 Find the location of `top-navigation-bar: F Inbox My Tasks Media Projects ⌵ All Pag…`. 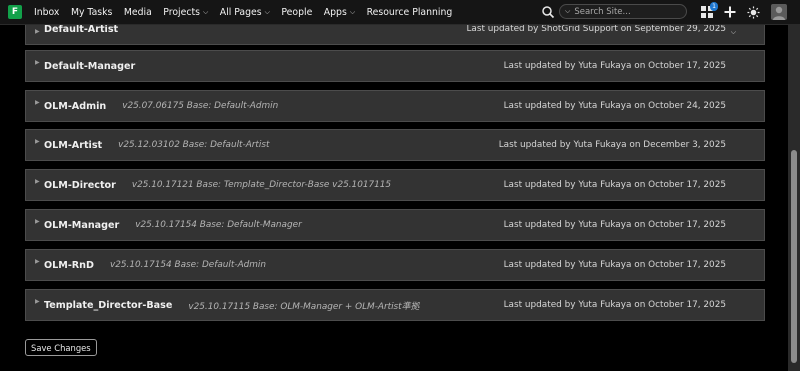

top-navigation-bar: F Inbox My Tasks Media Projects ⌵ All Pag… is located at coordinates (400, 12).